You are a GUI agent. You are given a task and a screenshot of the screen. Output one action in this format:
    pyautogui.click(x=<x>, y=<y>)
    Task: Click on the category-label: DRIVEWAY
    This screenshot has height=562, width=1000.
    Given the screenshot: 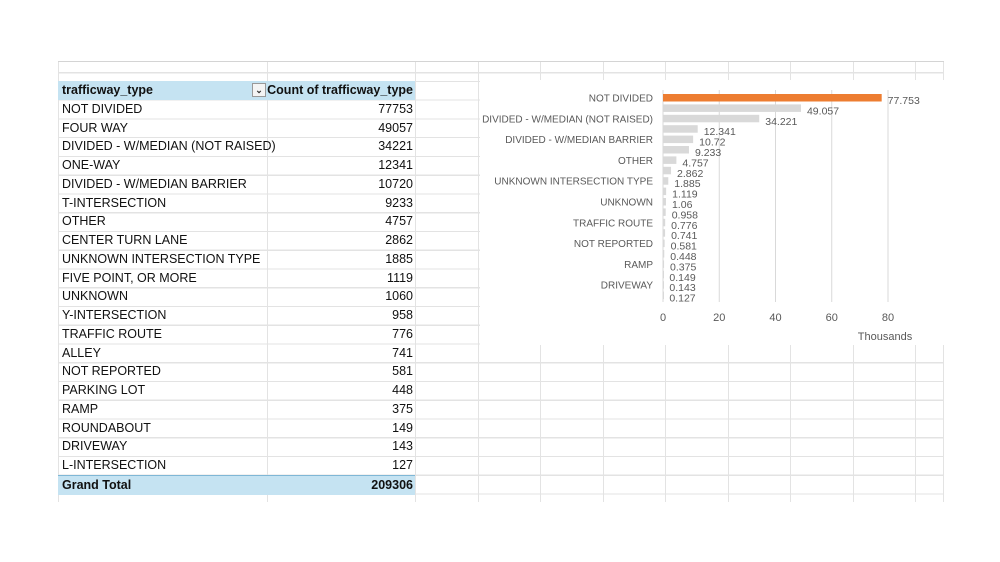 What is the action you would take?
    pyautogui.click(x=627, y=286)
    